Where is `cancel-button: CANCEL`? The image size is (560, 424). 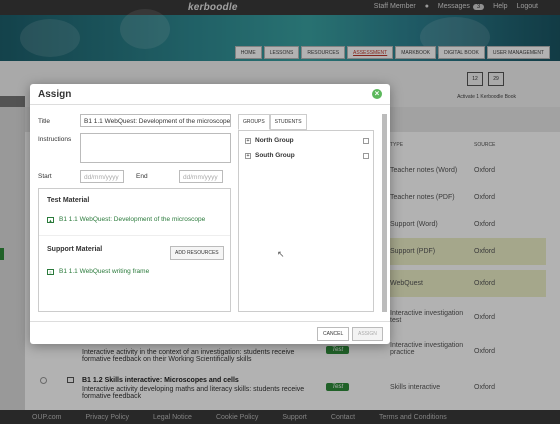
cancel-button: CANCEL is located at coordinates (333, 334).